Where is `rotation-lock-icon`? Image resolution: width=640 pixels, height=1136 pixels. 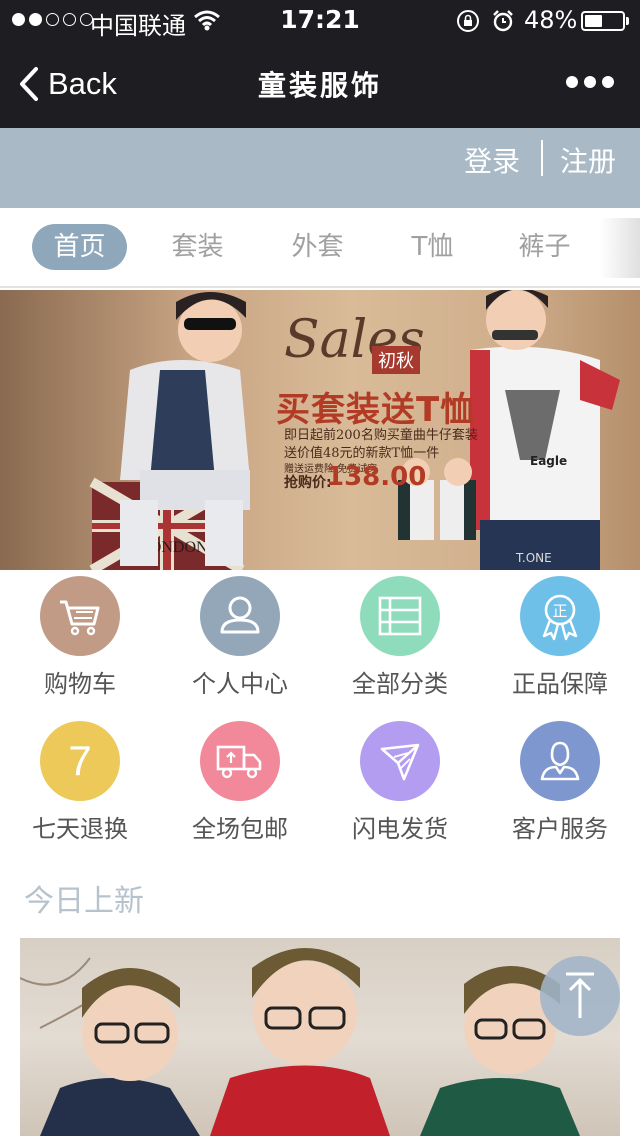 rotation-lock-icon is located at coordinates (468, 23).